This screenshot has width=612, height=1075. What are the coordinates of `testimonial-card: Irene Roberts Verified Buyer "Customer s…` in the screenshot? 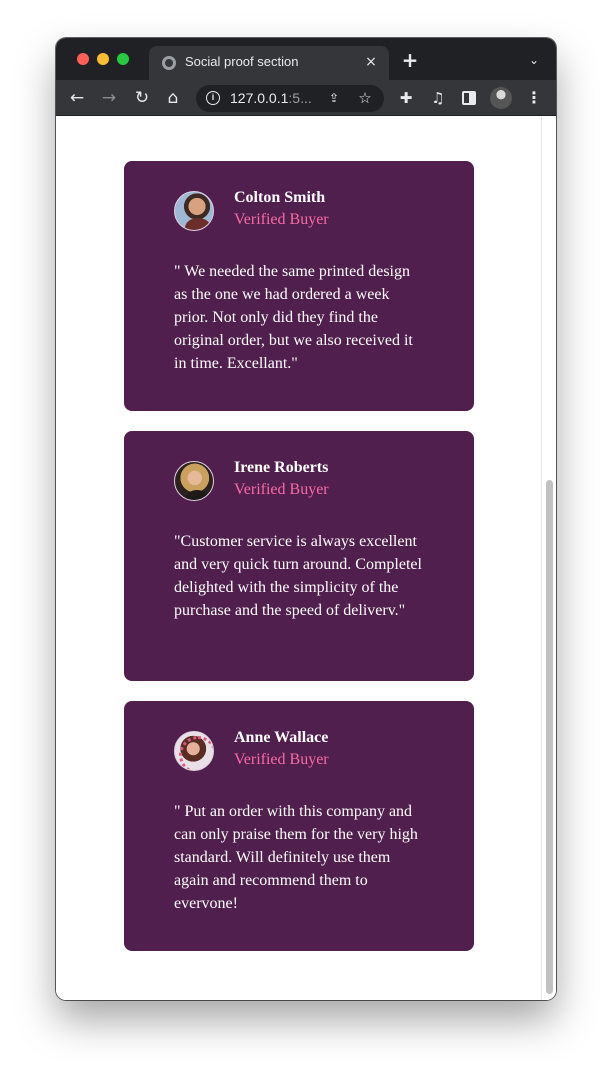 It's located at (299, 556).